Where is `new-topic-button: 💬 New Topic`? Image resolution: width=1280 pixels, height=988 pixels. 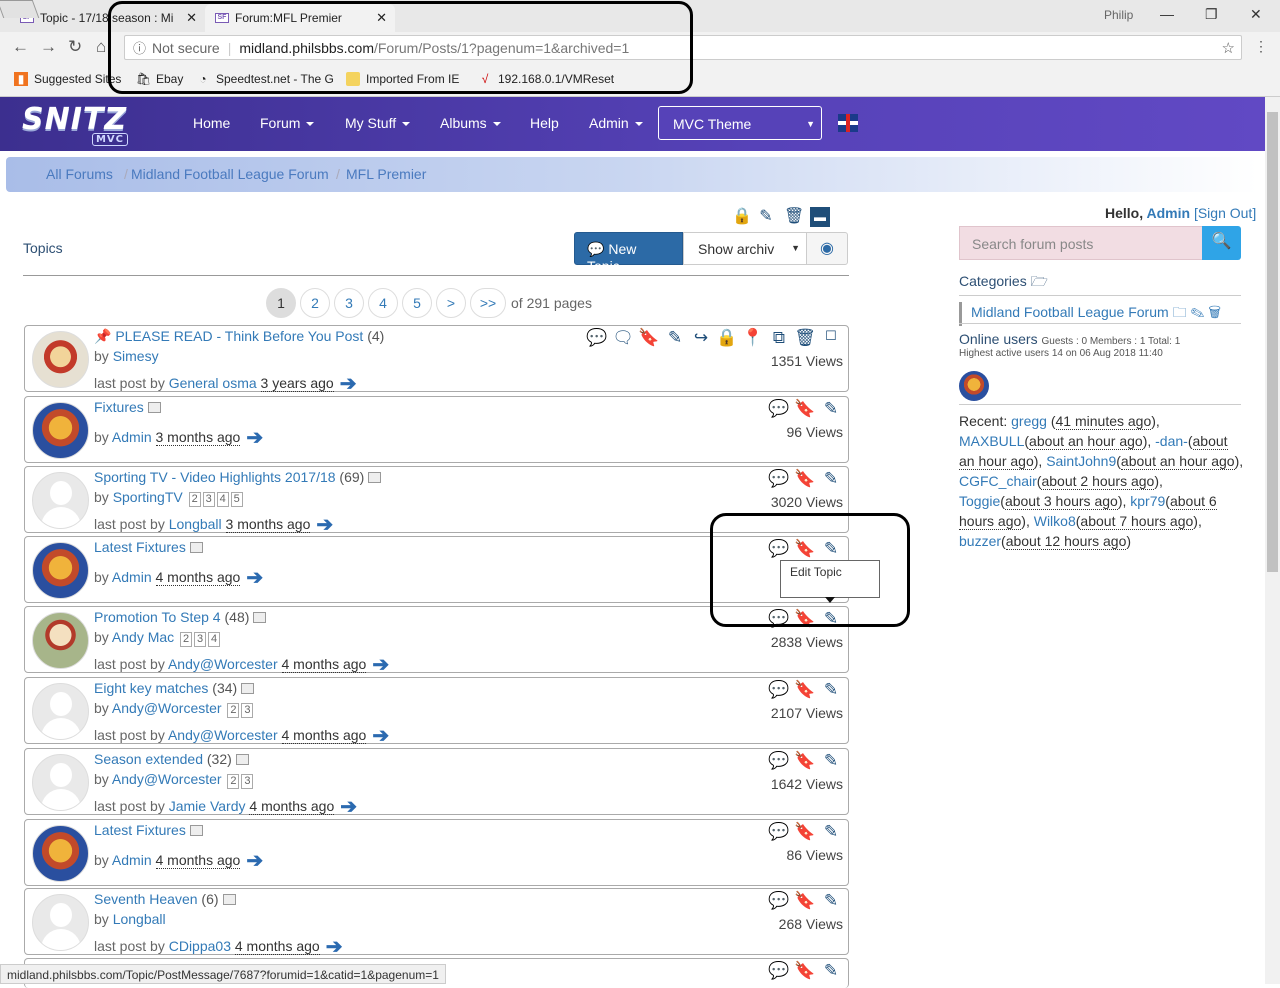
new-topic-button: 💬 New Topic is located at coordinates (628, 253).